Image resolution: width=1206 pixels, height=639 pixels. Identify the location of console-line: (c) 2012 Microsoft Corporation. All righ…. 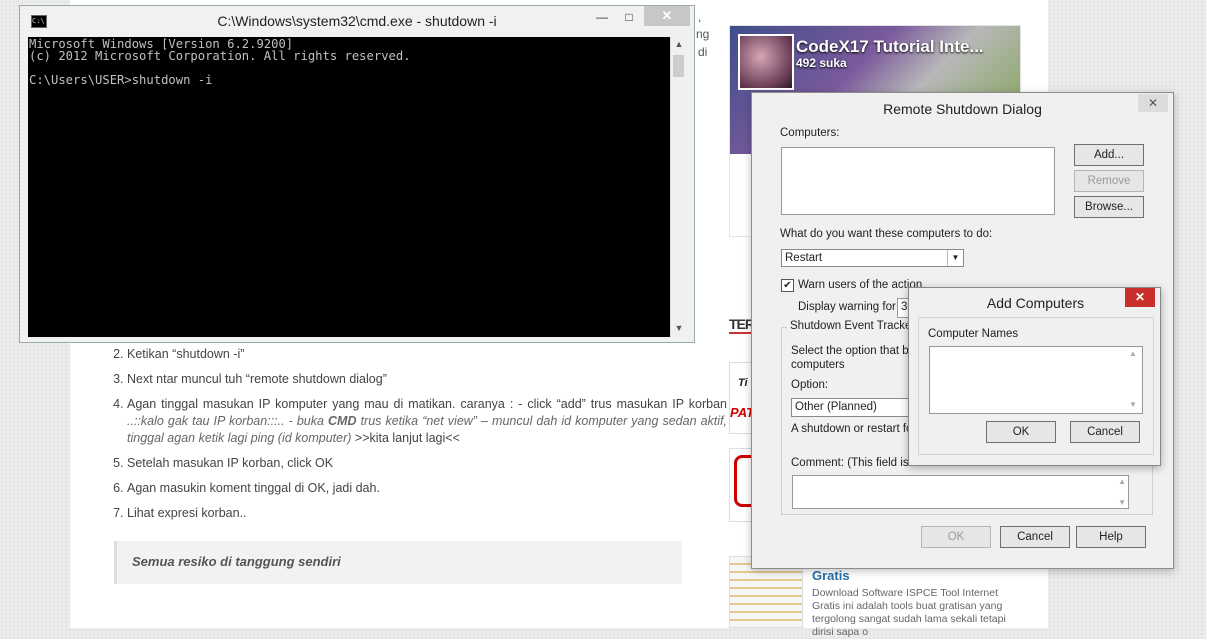
(220, 56).